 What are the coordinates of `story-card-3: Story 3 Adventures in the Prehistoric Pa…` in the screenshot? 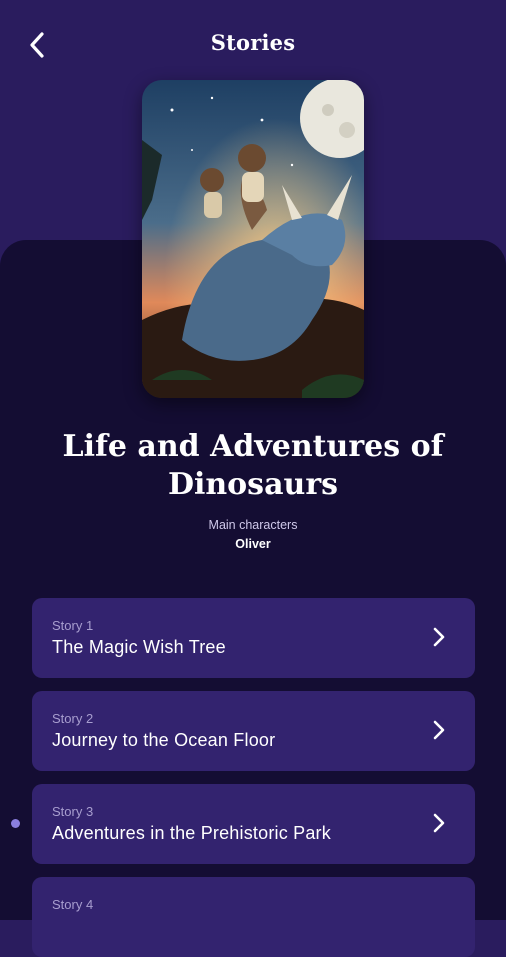 It's located at (253, 824).